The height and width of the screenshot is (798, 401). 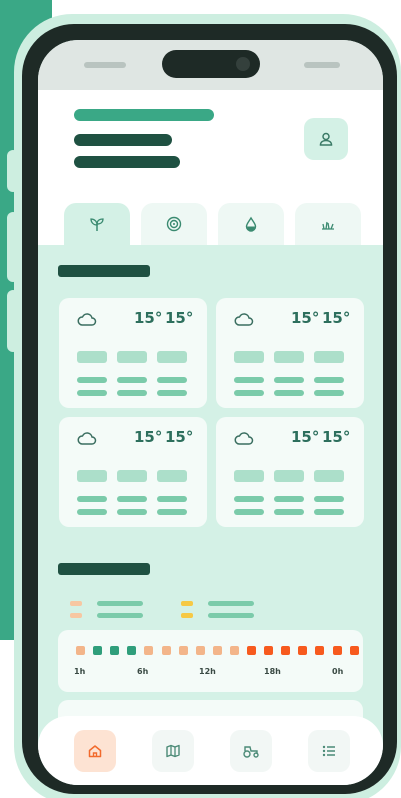 What do you see at coordinates (144, 115) in the screenshot?
I see `title-placeholder` at bounding box center [144, 115].